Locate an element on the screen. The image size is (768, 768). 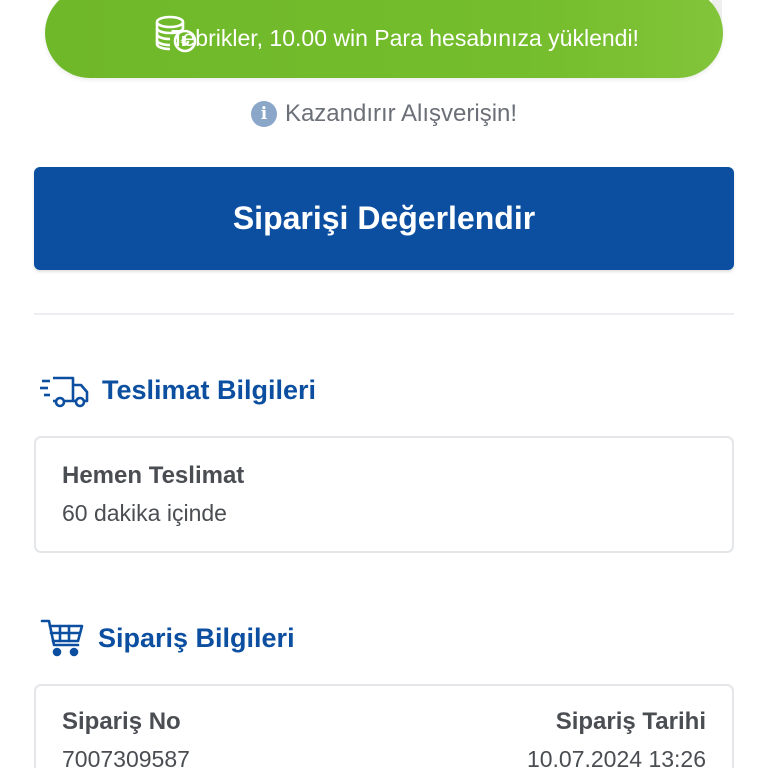
delivery-method: Hemen Teslimat is located at coordinates (153, 475).